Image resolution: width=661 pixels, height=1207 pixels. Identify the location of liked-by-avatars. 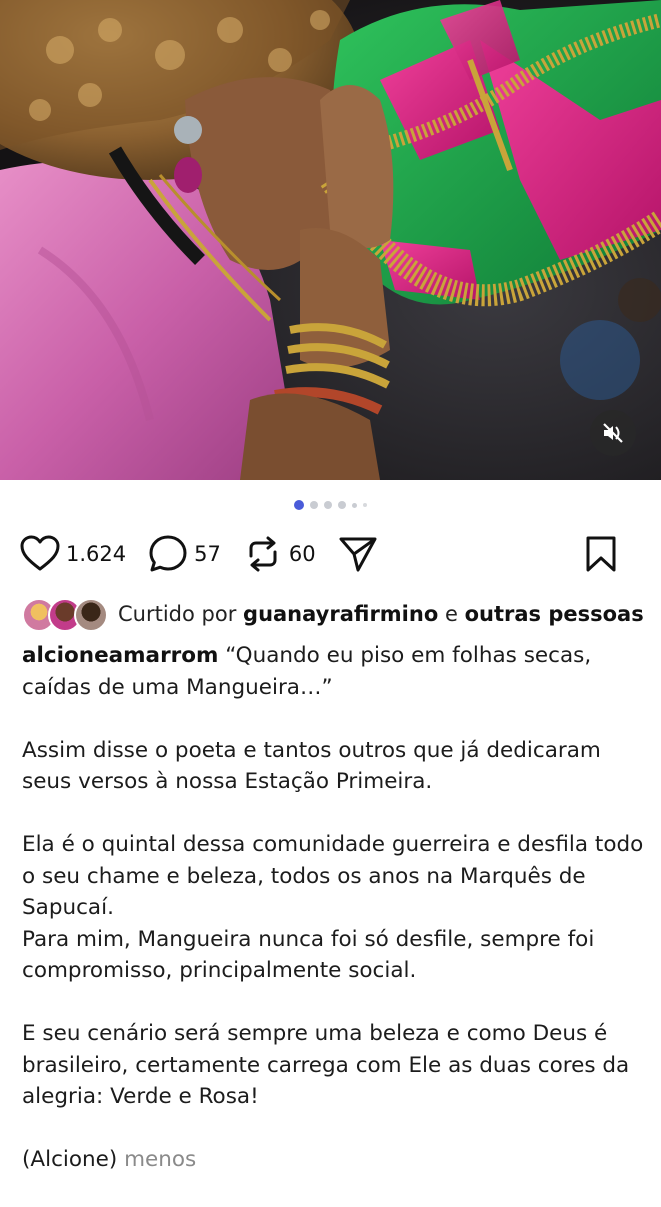
(65, 615).